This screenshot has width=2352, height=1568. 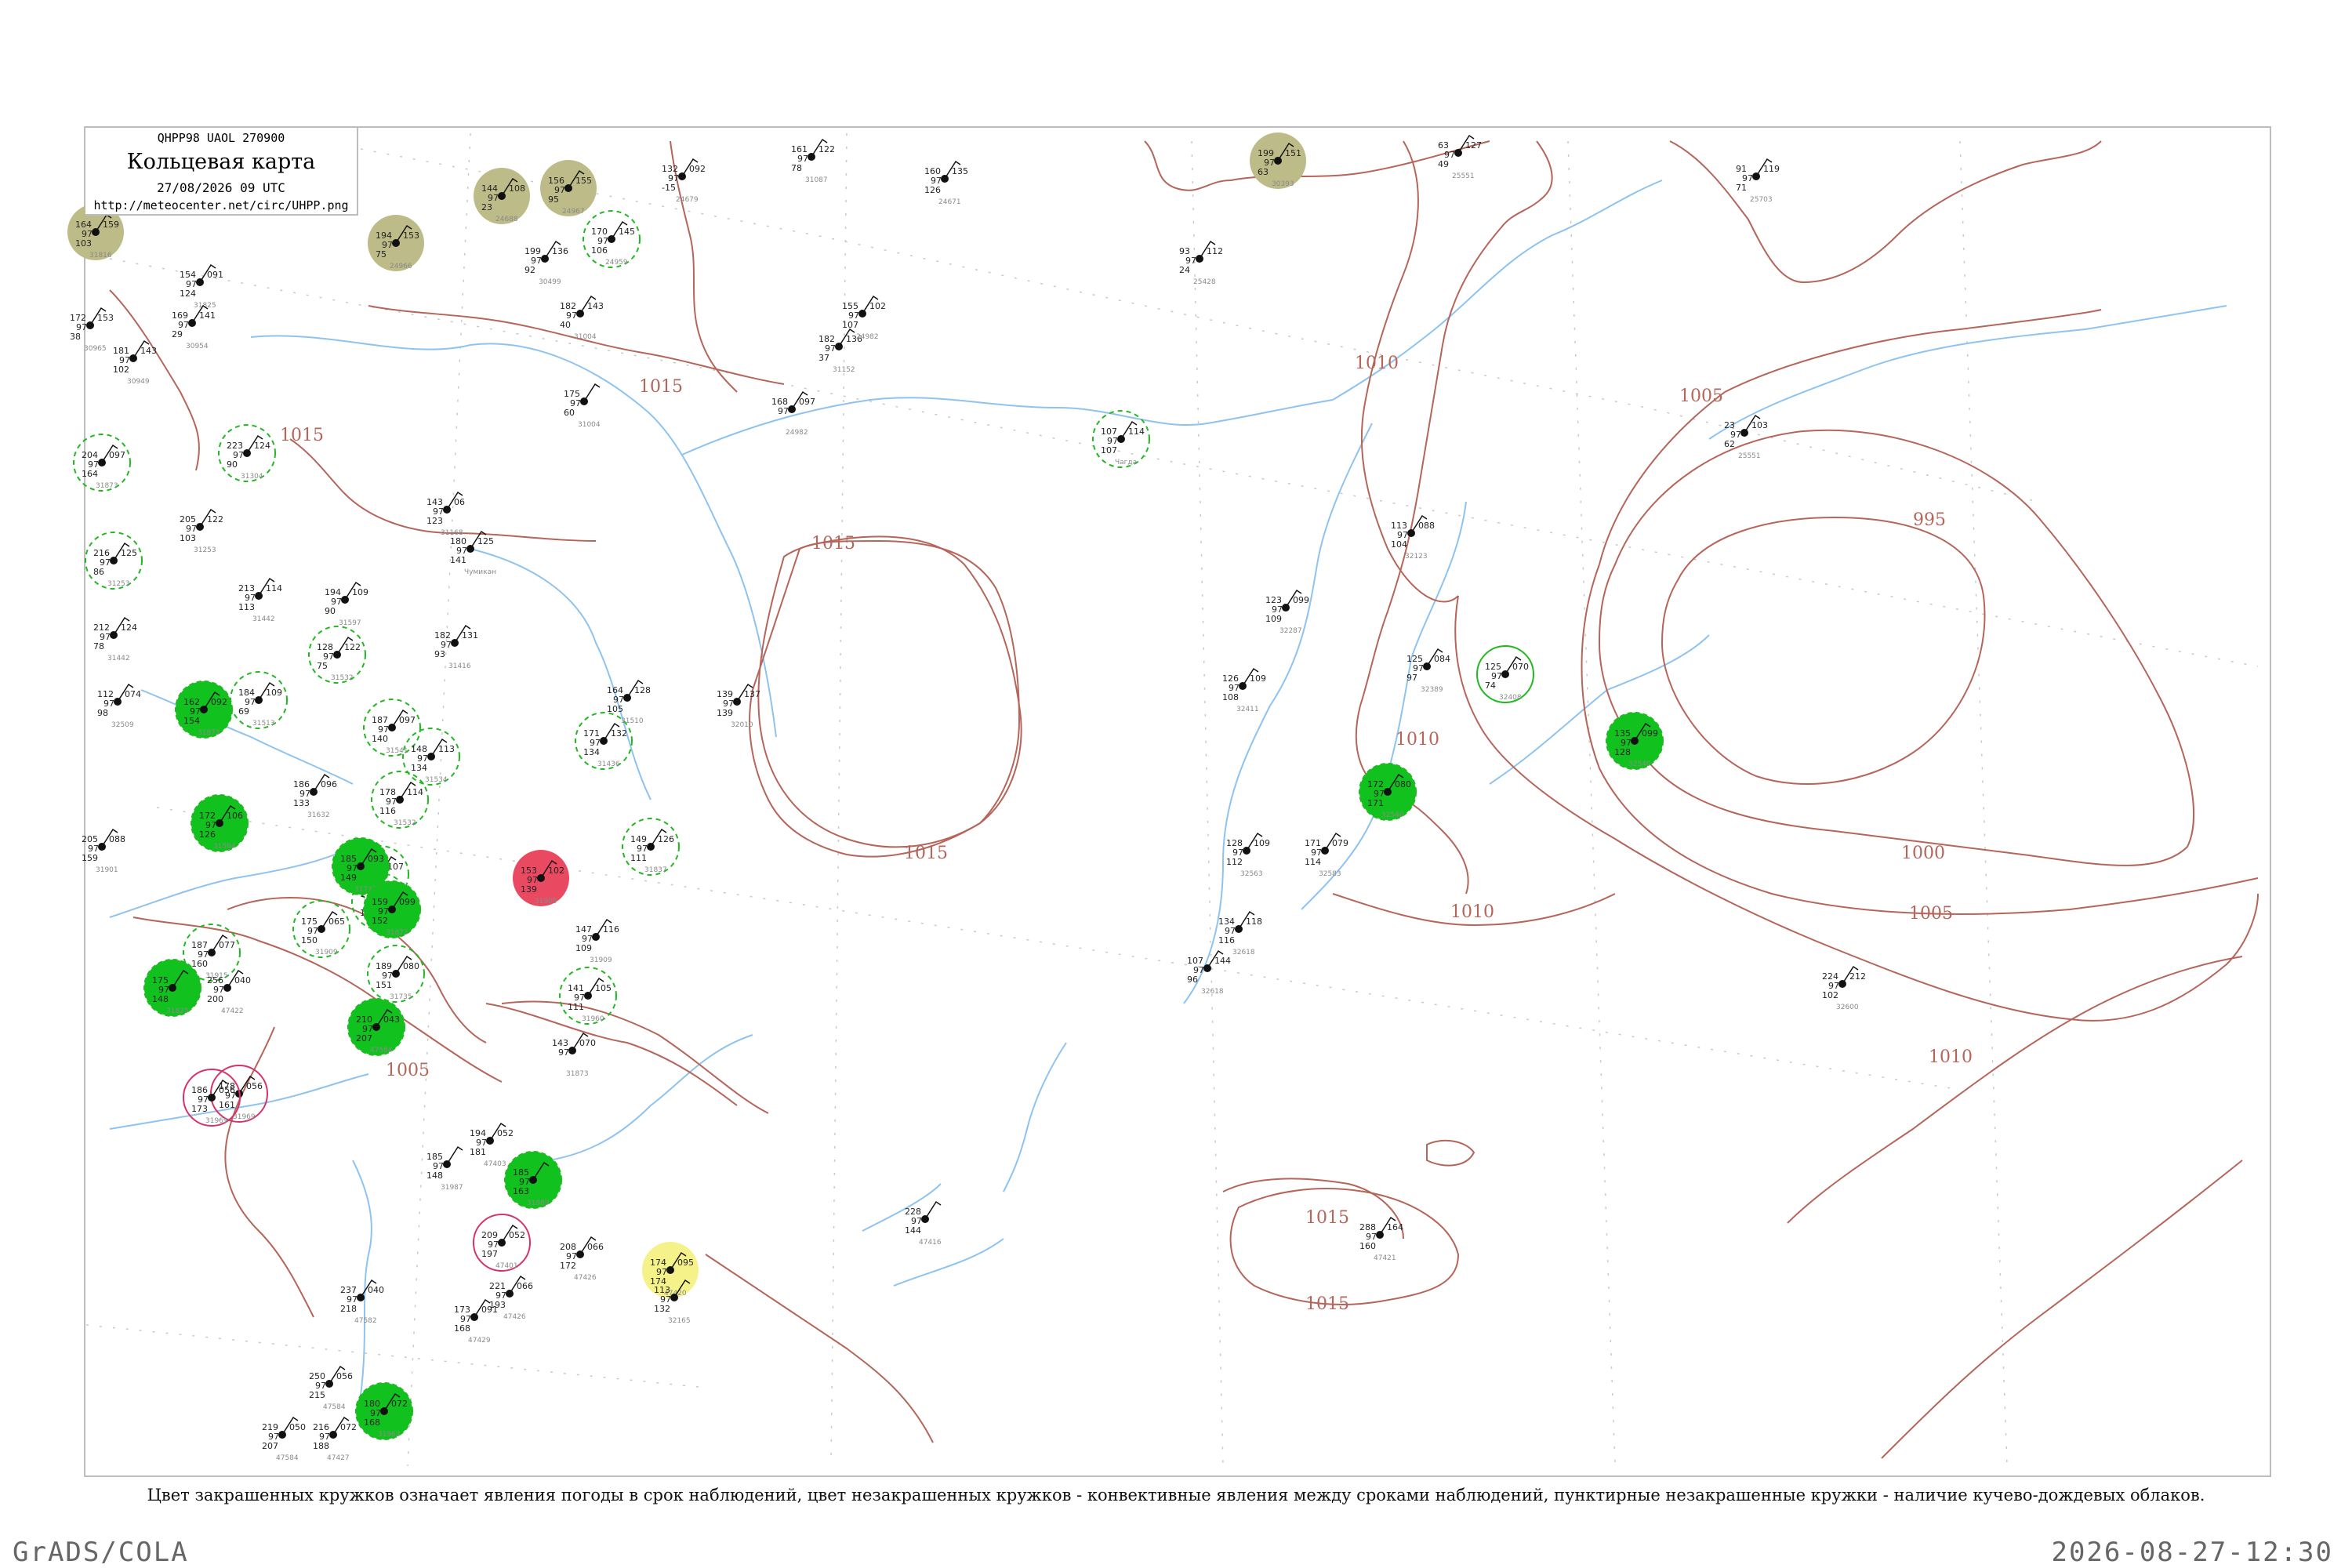 What do you see at coordinates (642, 690) in the screenshot?
I see `station-pressure: 128` at bounding box center [642, 690].